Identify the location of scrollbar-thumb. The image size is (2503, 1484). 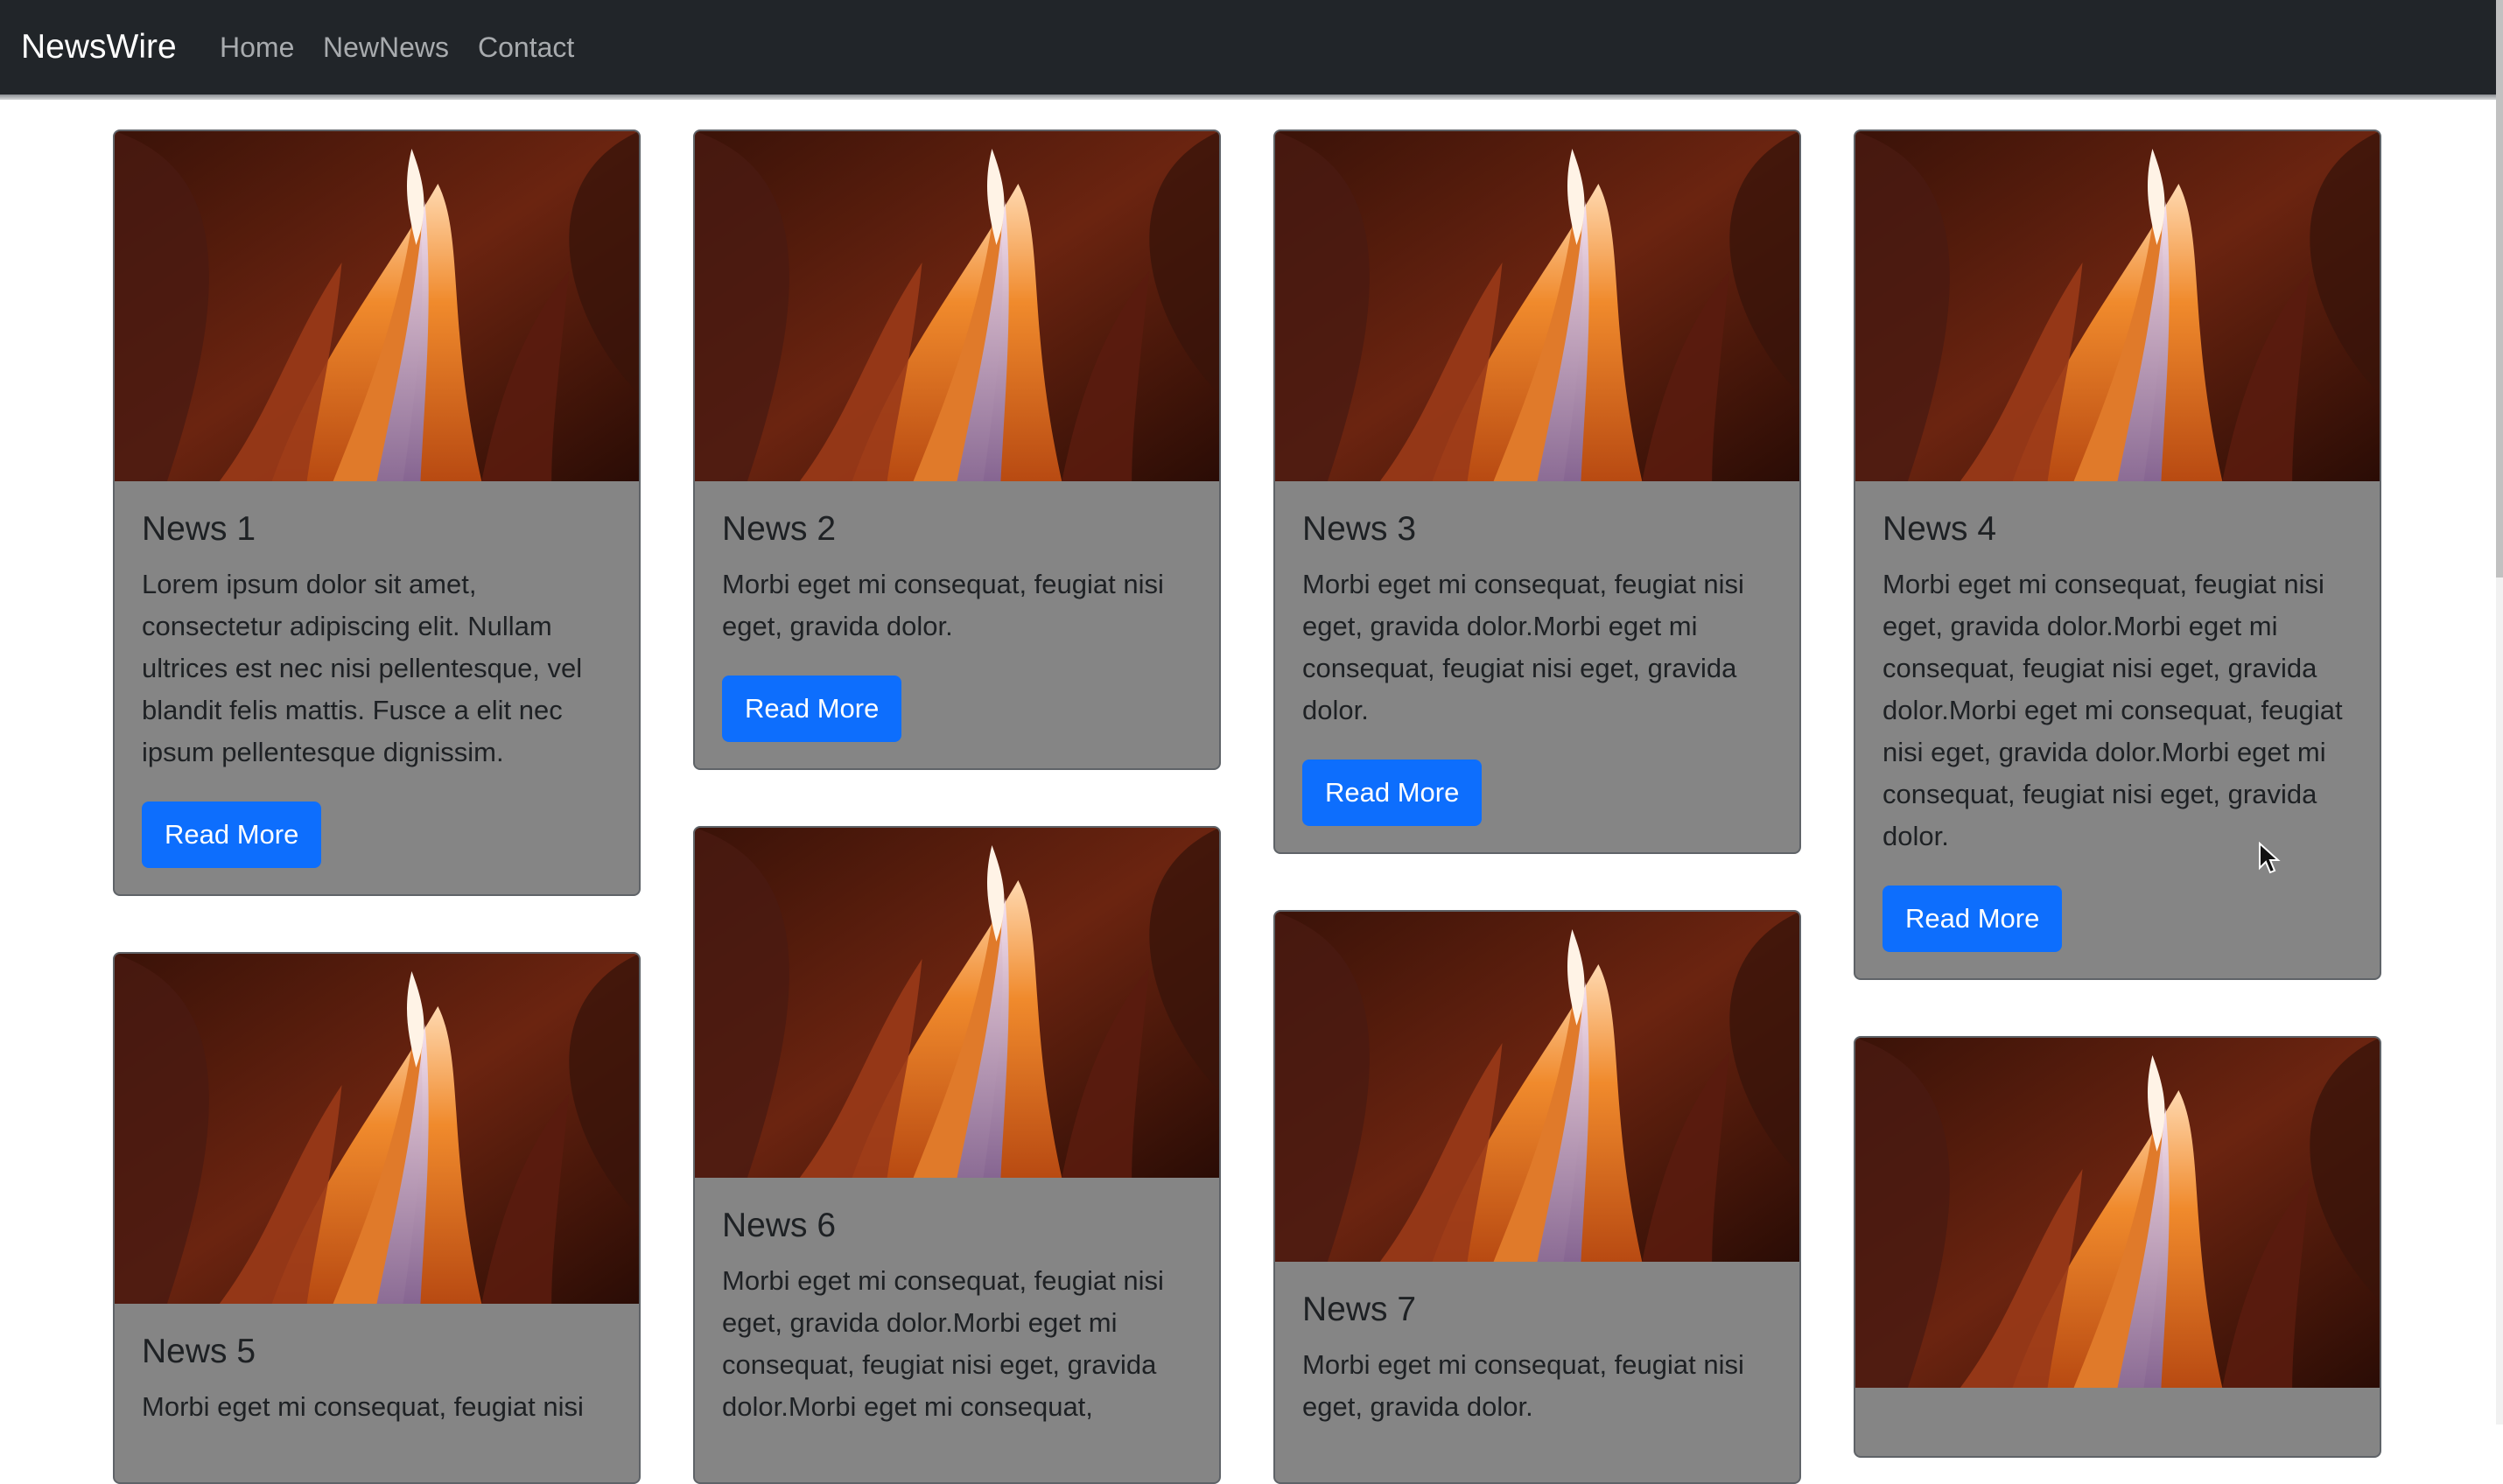
(2499, 289).